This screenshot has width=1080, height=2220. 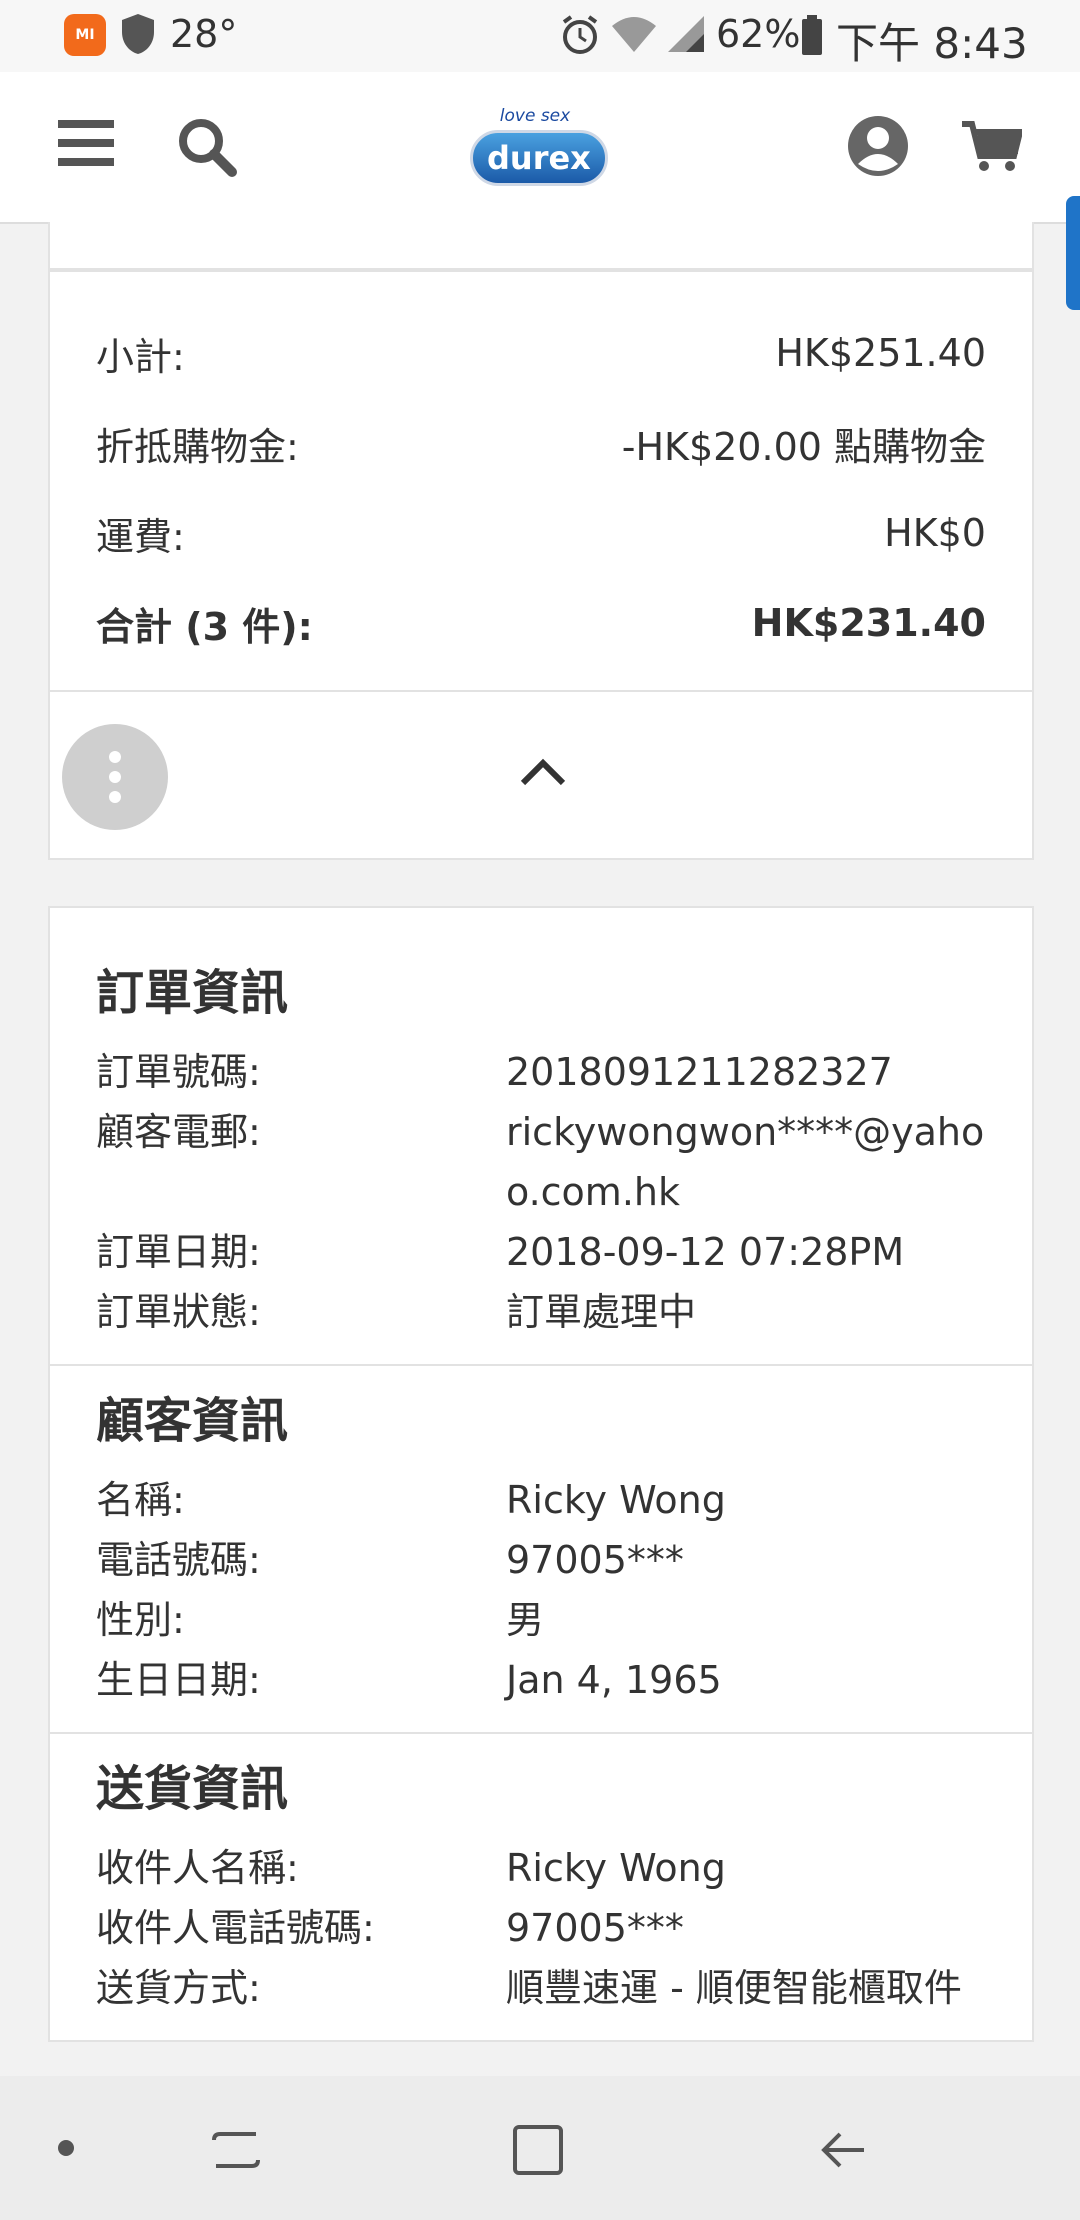 What do you see at coordinates (541, 443) in the screenshot?
I see `credit-row: 折抵購物金: -HK$20.00 點購物金` at bounding box center [541, 443].